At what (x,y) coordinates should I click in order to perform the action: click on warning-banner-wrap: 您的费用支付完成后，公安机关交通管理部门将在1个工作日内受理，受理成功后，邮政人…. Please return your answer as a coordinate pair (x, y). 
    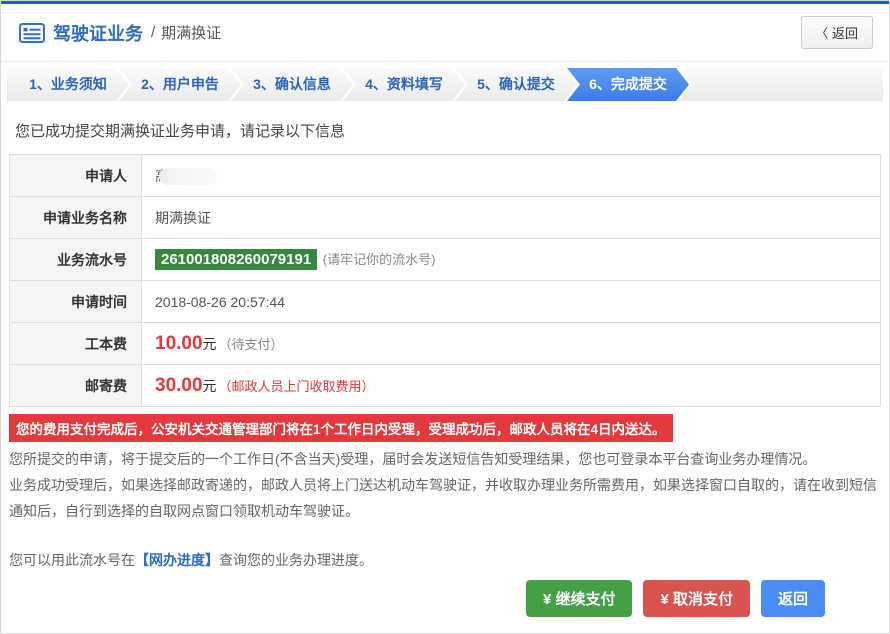
    Looking at the image, I should click on (445, 428).